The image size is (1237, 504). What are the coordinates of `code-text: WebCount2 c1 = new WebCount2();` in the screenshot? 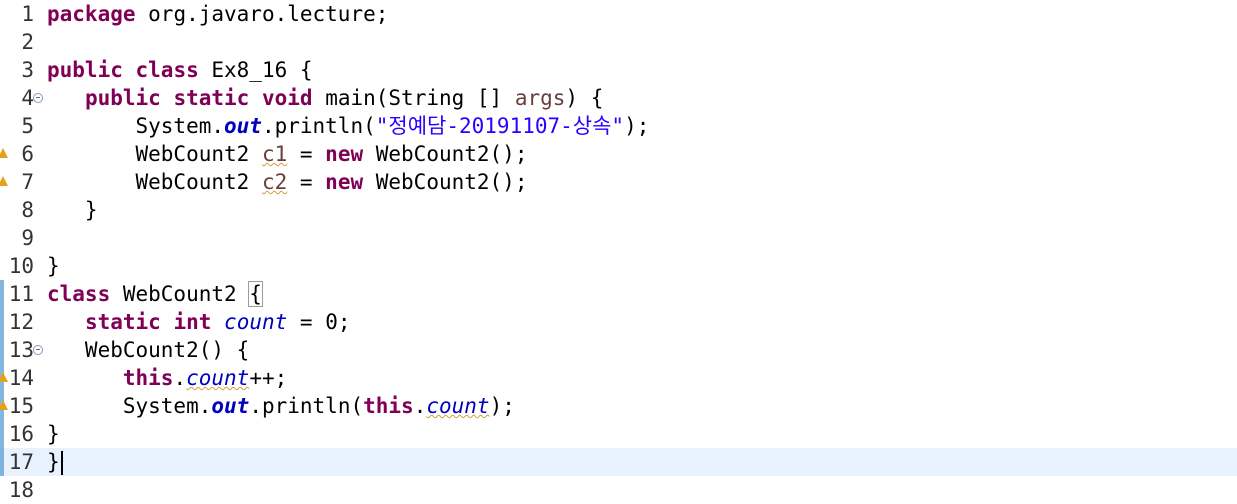 It's located at (287, 154).